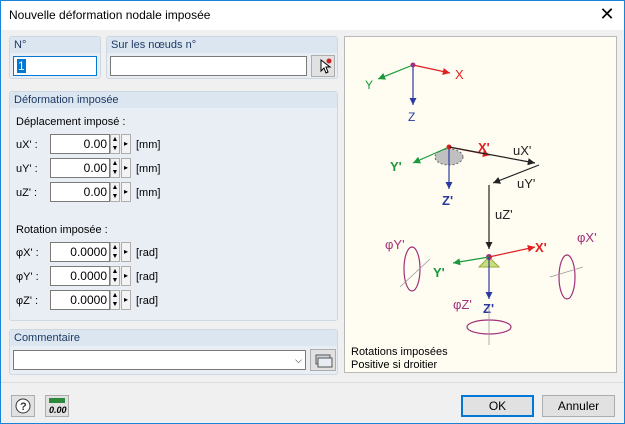 Image resolution: width=625 pixels, height=424 pixels. What do you see at coordinates (147, 277) in the screenshot?
I see `phiy-unit: [rad]` at bounding box center [147, 277].